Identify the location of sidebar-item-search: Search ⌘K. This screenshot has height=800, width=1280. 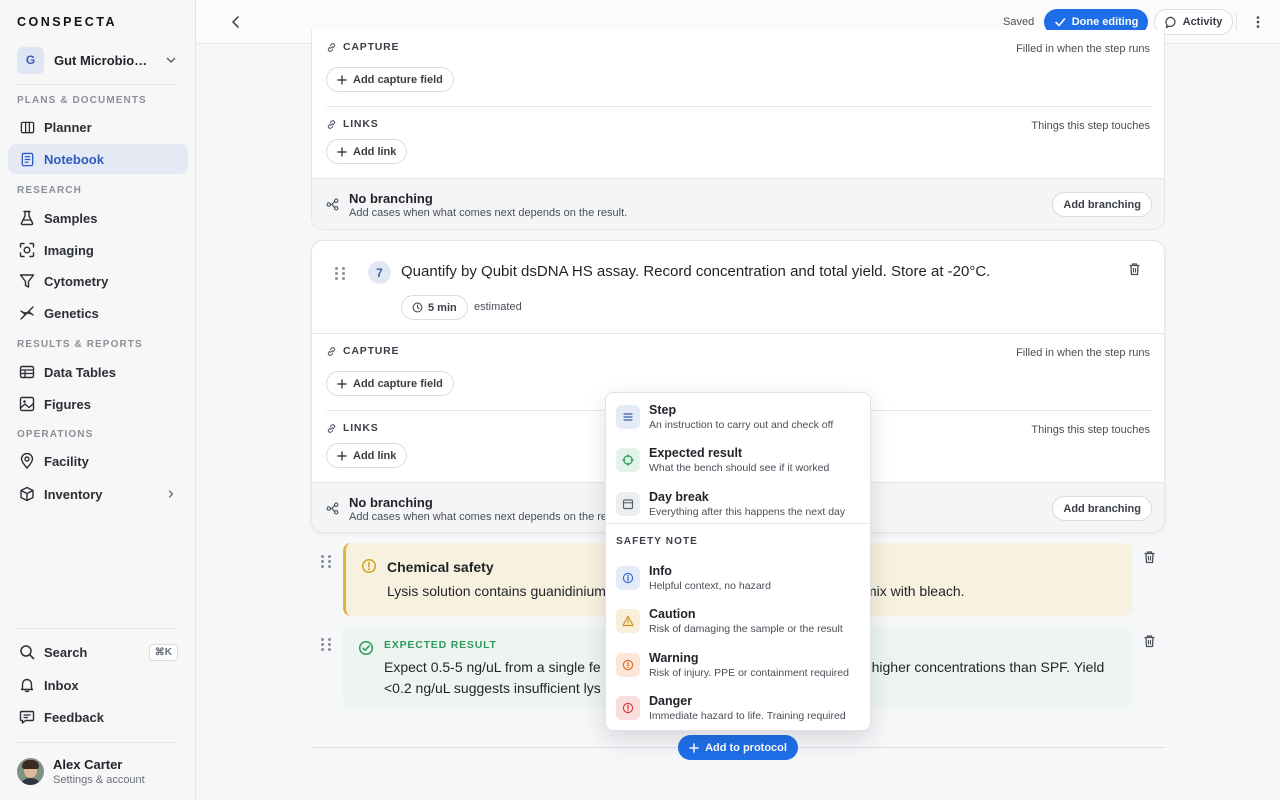
(98, 652).